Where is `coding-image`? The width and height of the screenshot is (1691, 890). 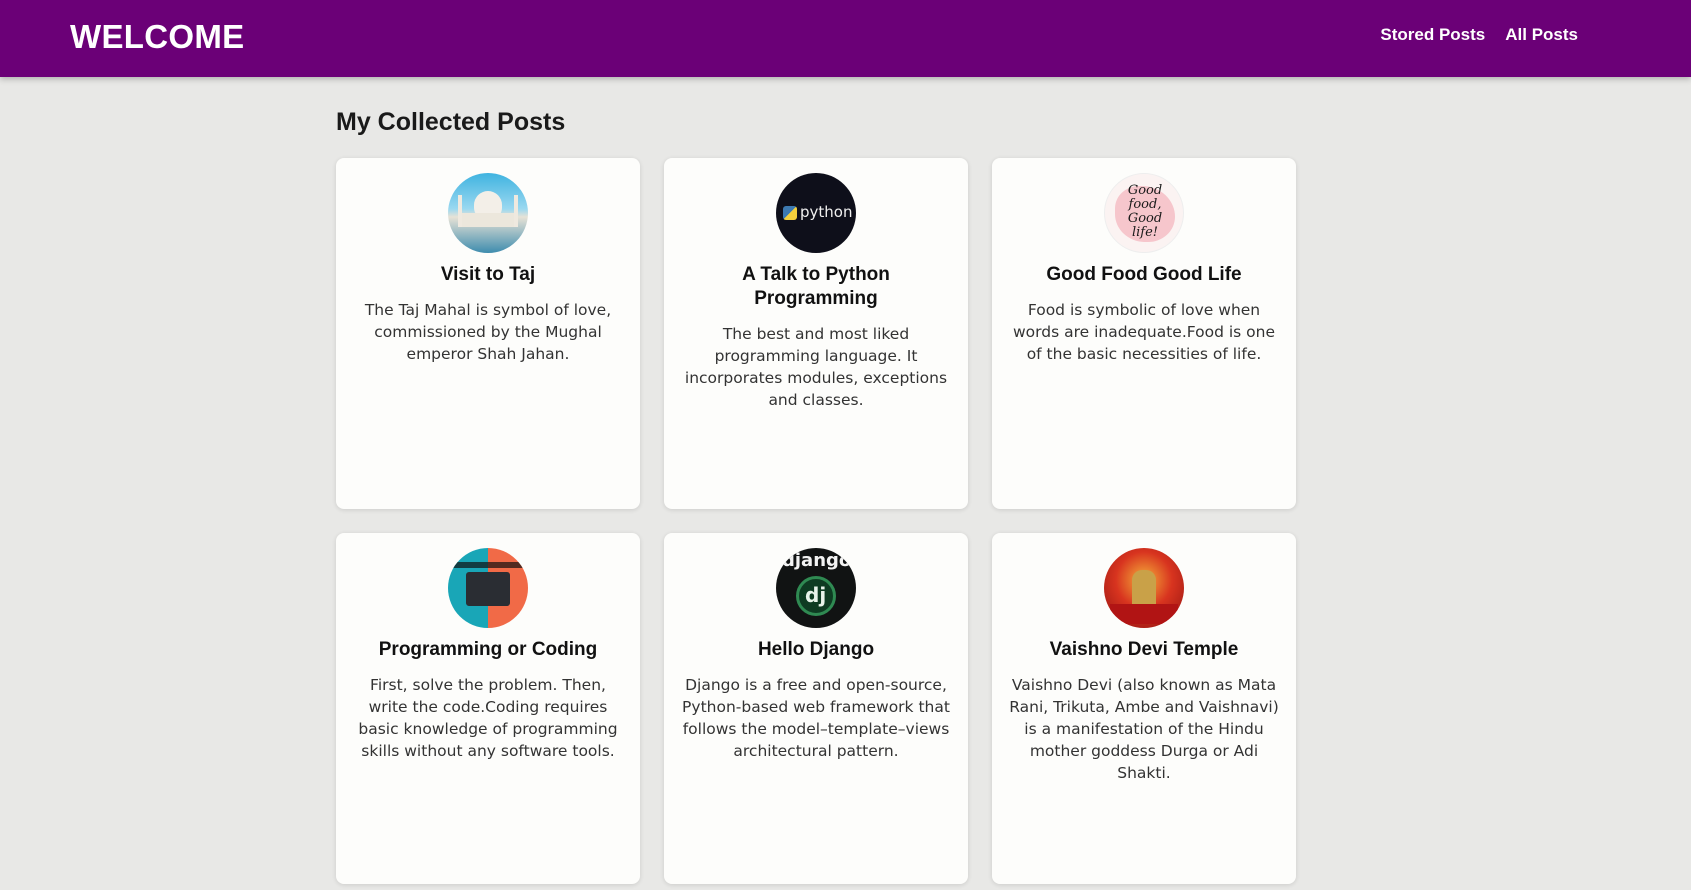
coding-image is located at coordinates (488, 588).